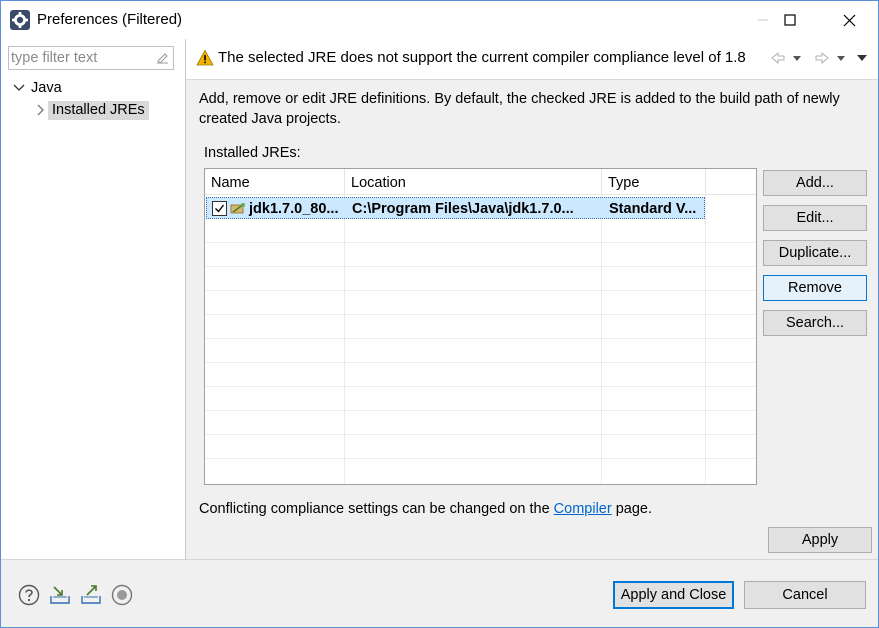 This screenshot has height=628, width=879. I want to click on title-bar: Preferences (Filtered), so click(439, 20).